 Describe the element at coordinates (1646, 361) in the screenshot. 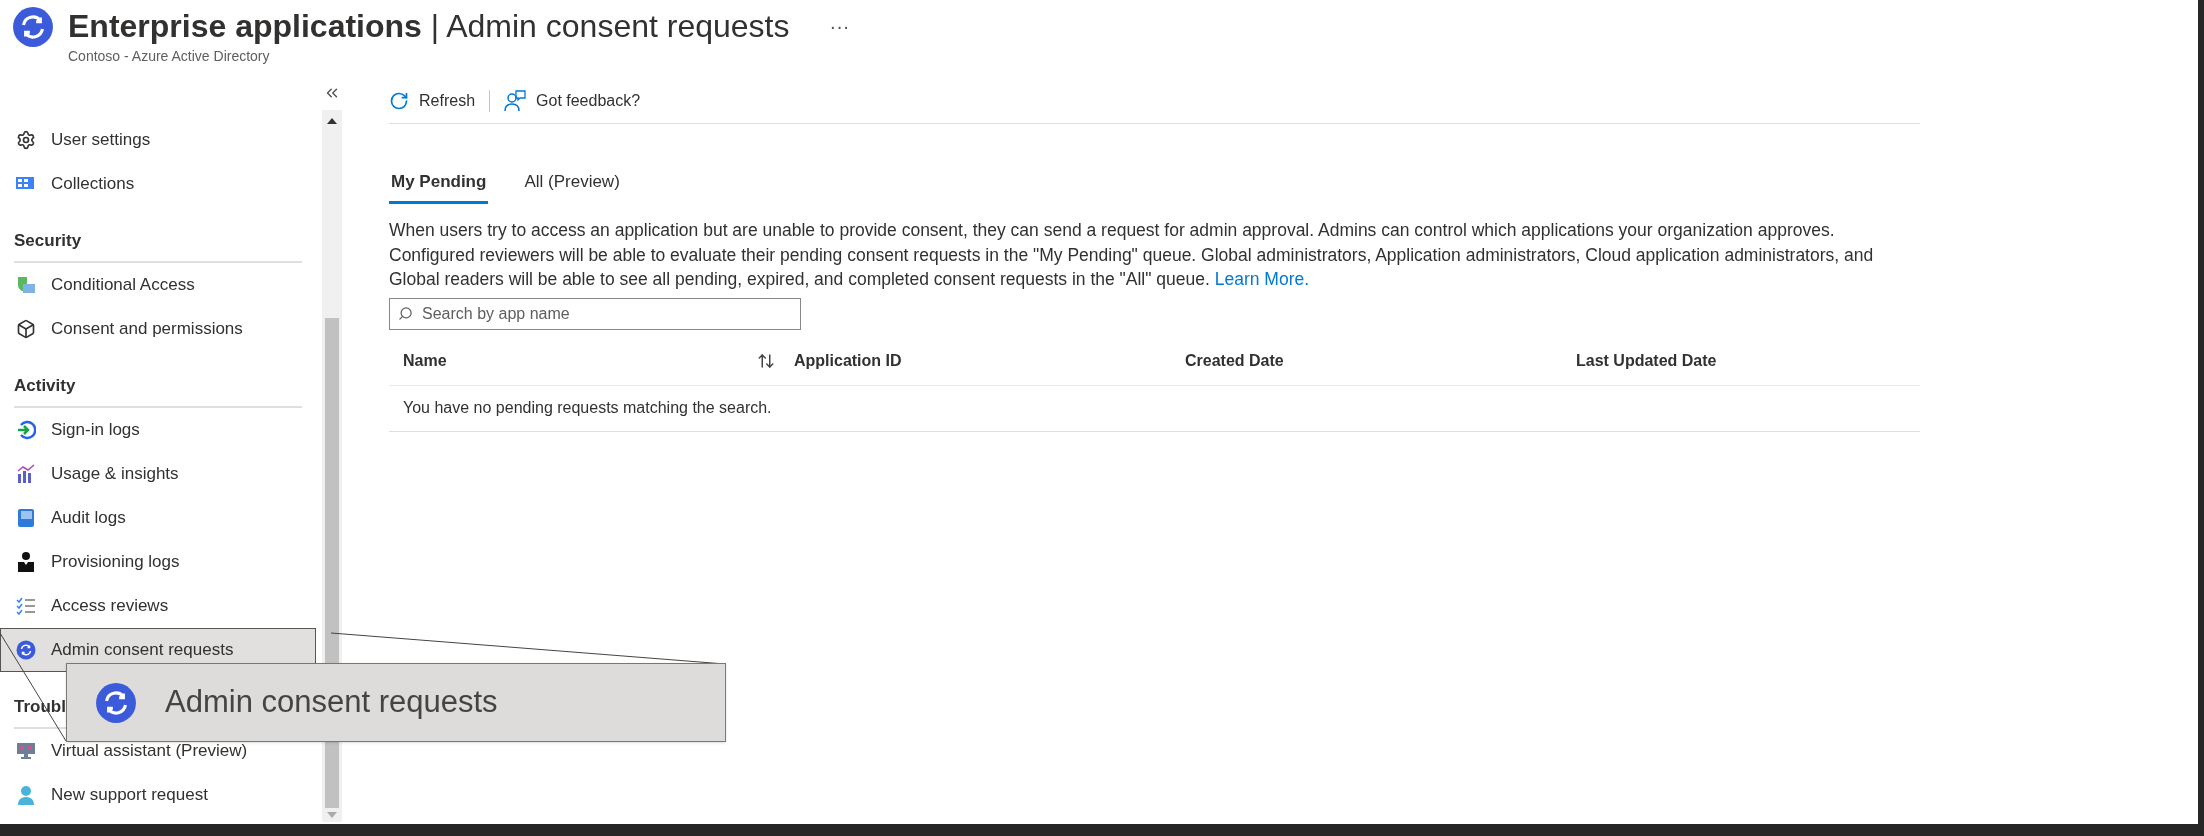

I see `column-header: Last Updated Date` at that location.